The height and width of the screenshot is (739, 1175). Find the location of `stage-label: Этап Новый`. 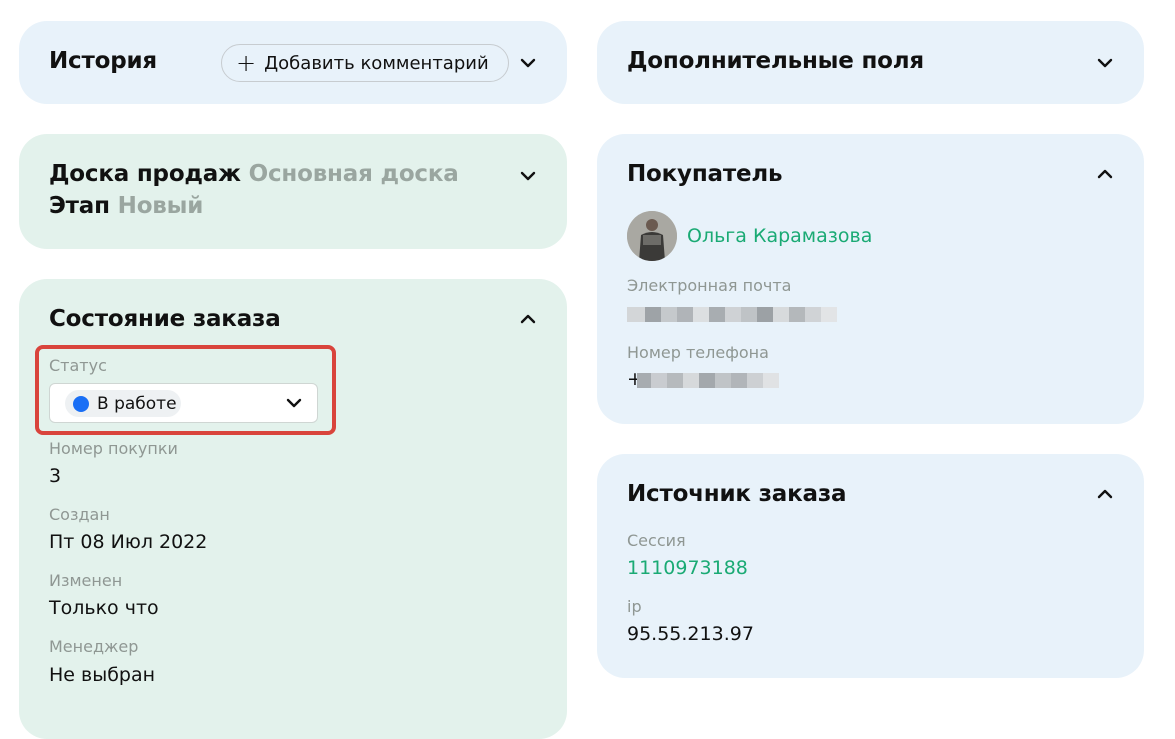

stage-label: Этап Новый is located at coordinates (126, 206).